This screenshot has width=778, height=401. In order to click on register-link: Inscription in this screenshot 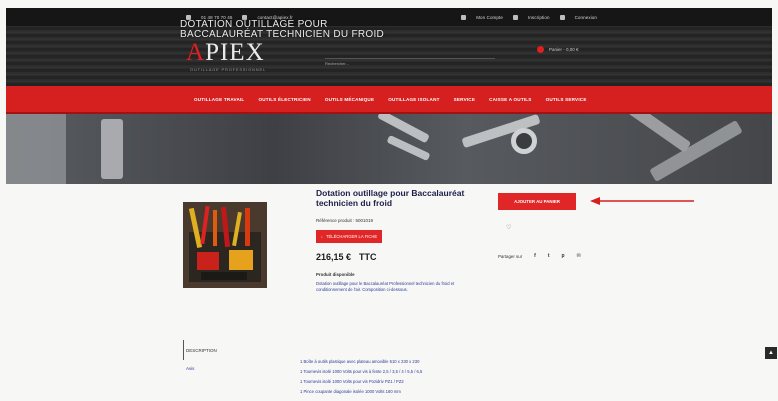, I will do `click(539, 17)`.